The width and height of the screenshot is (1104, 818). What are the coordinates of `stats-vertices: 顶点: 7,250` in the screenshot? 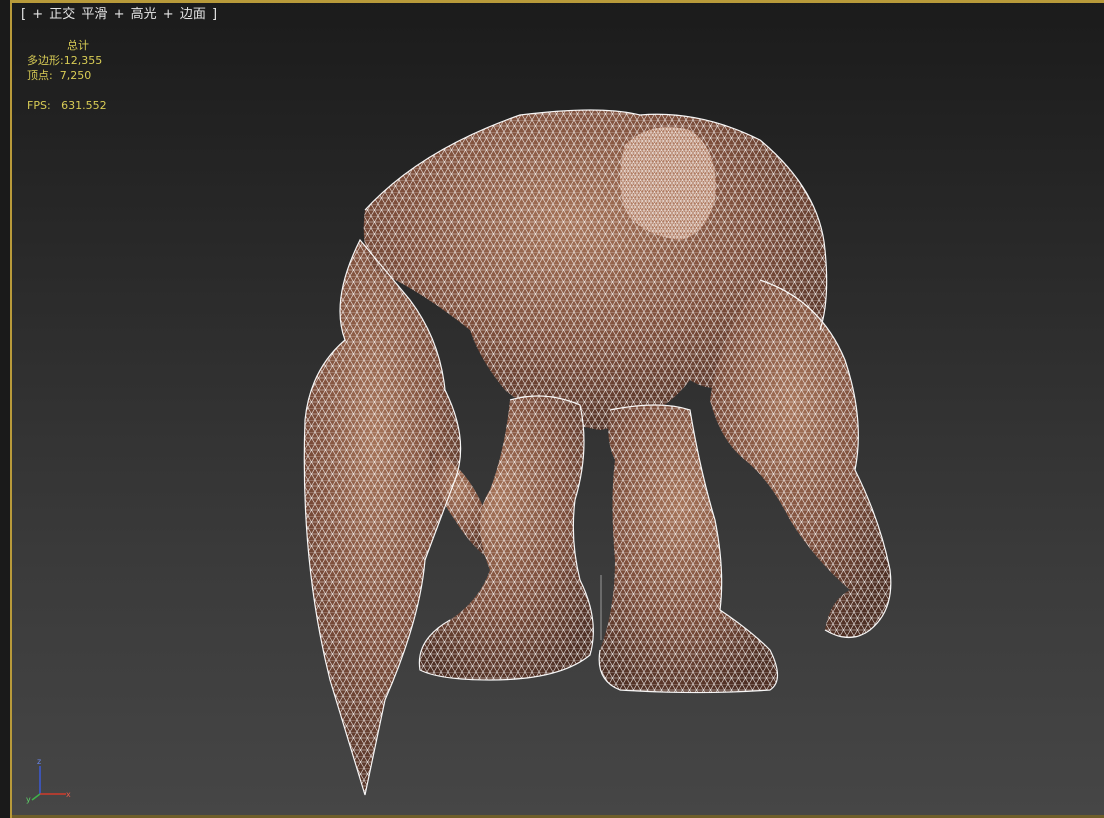 It's located at (67, 75).